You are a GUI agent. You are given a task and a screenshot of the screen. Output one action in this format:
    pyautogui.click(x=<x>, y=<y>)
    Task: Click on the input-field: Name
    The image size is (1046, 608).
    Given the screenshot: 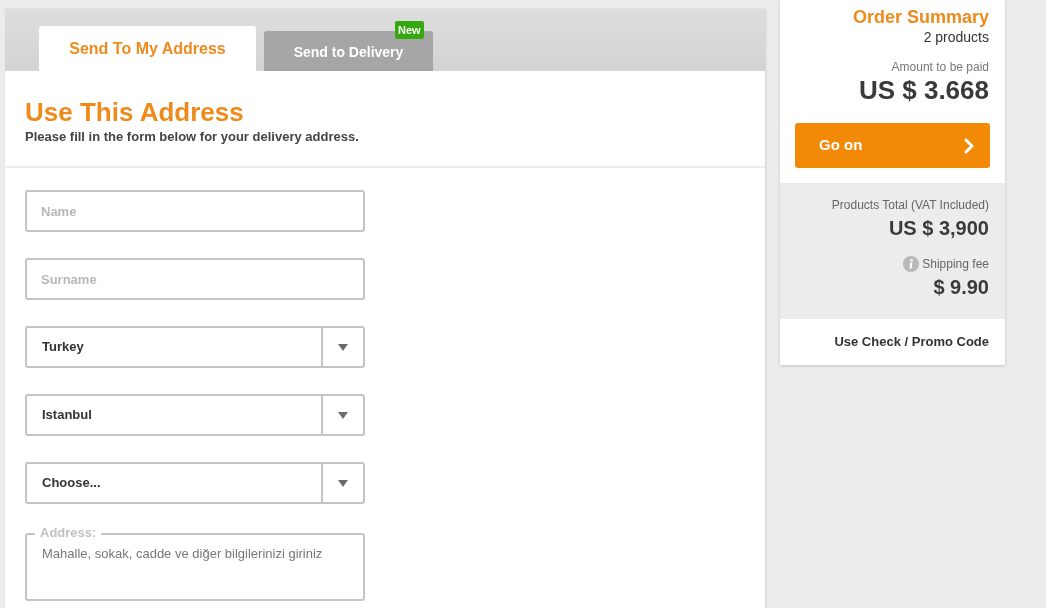 What is the action you would take?
    pyautogui.click(x=195, y=211)
    